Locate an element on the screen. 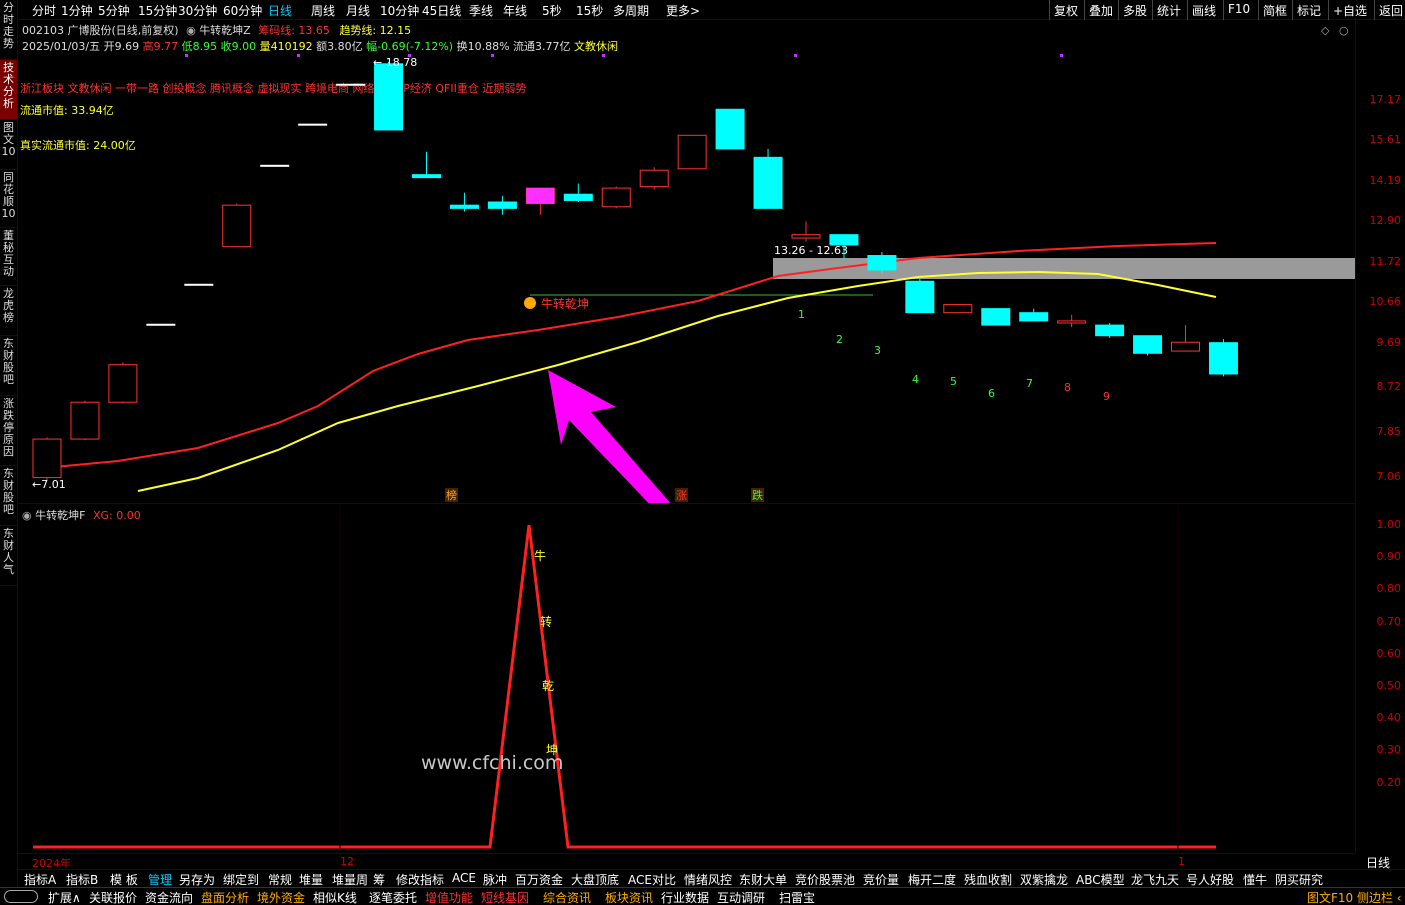 Image resolution: width=1405 pixels, height=905 pixels. indicator-tab-7: 堆量 is located at coordinates (311, 879).